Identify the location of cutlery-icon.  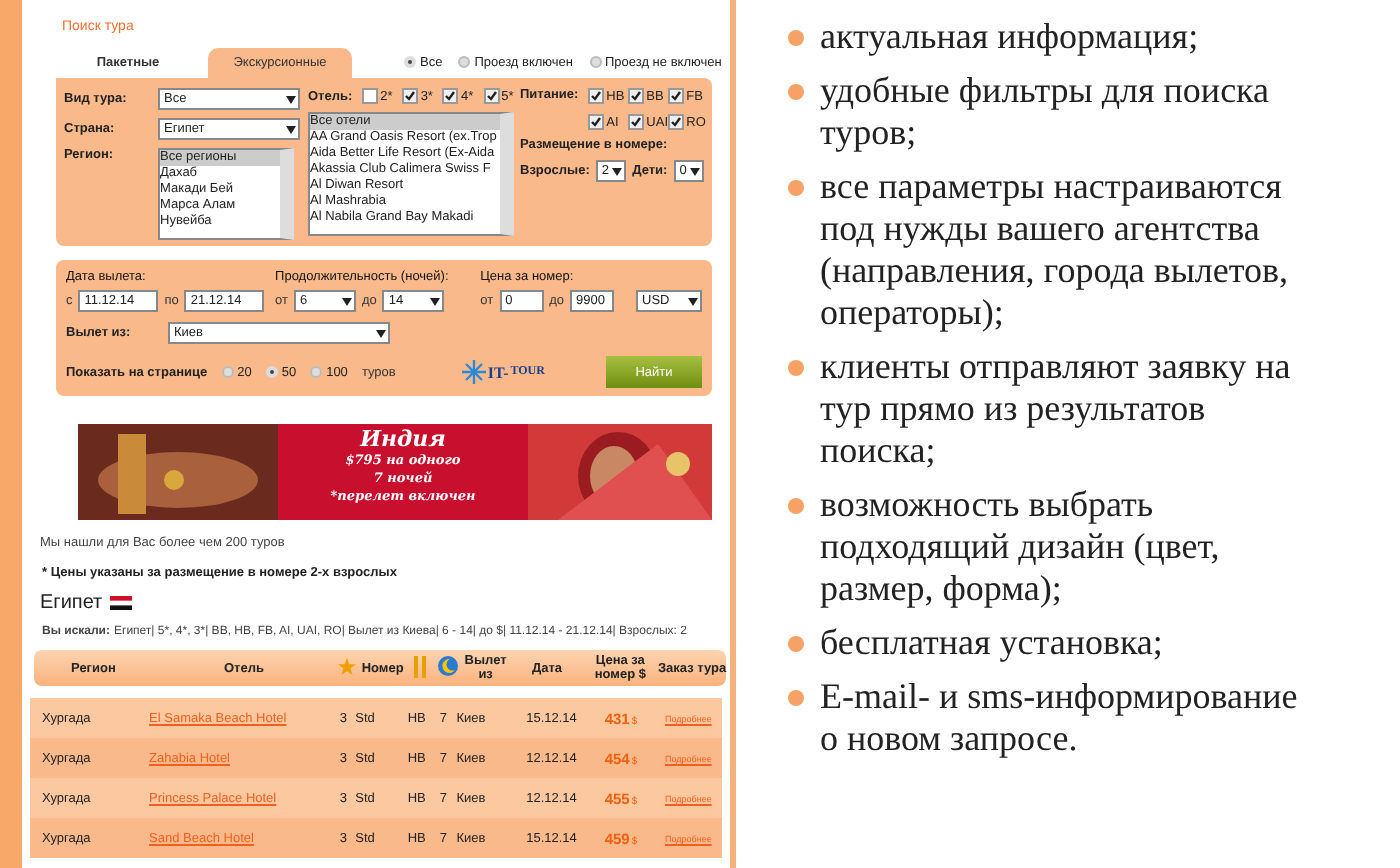
(420, 666).